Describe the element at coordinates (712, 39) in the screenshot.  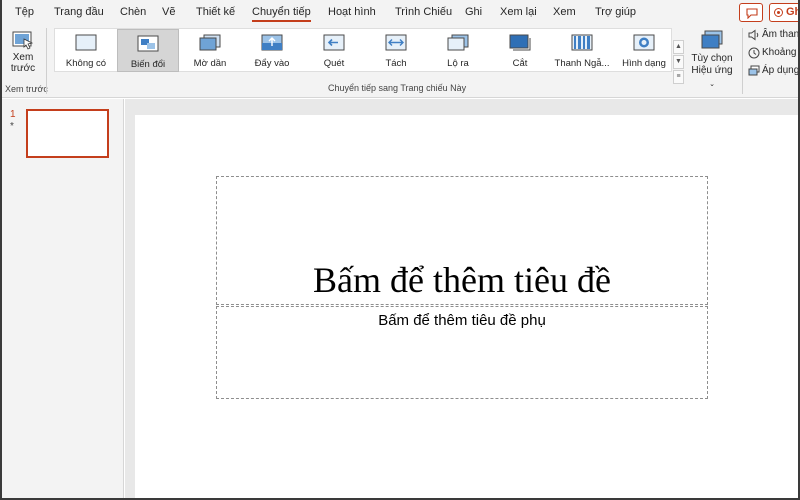
I see `effect-options-icon` at that location.